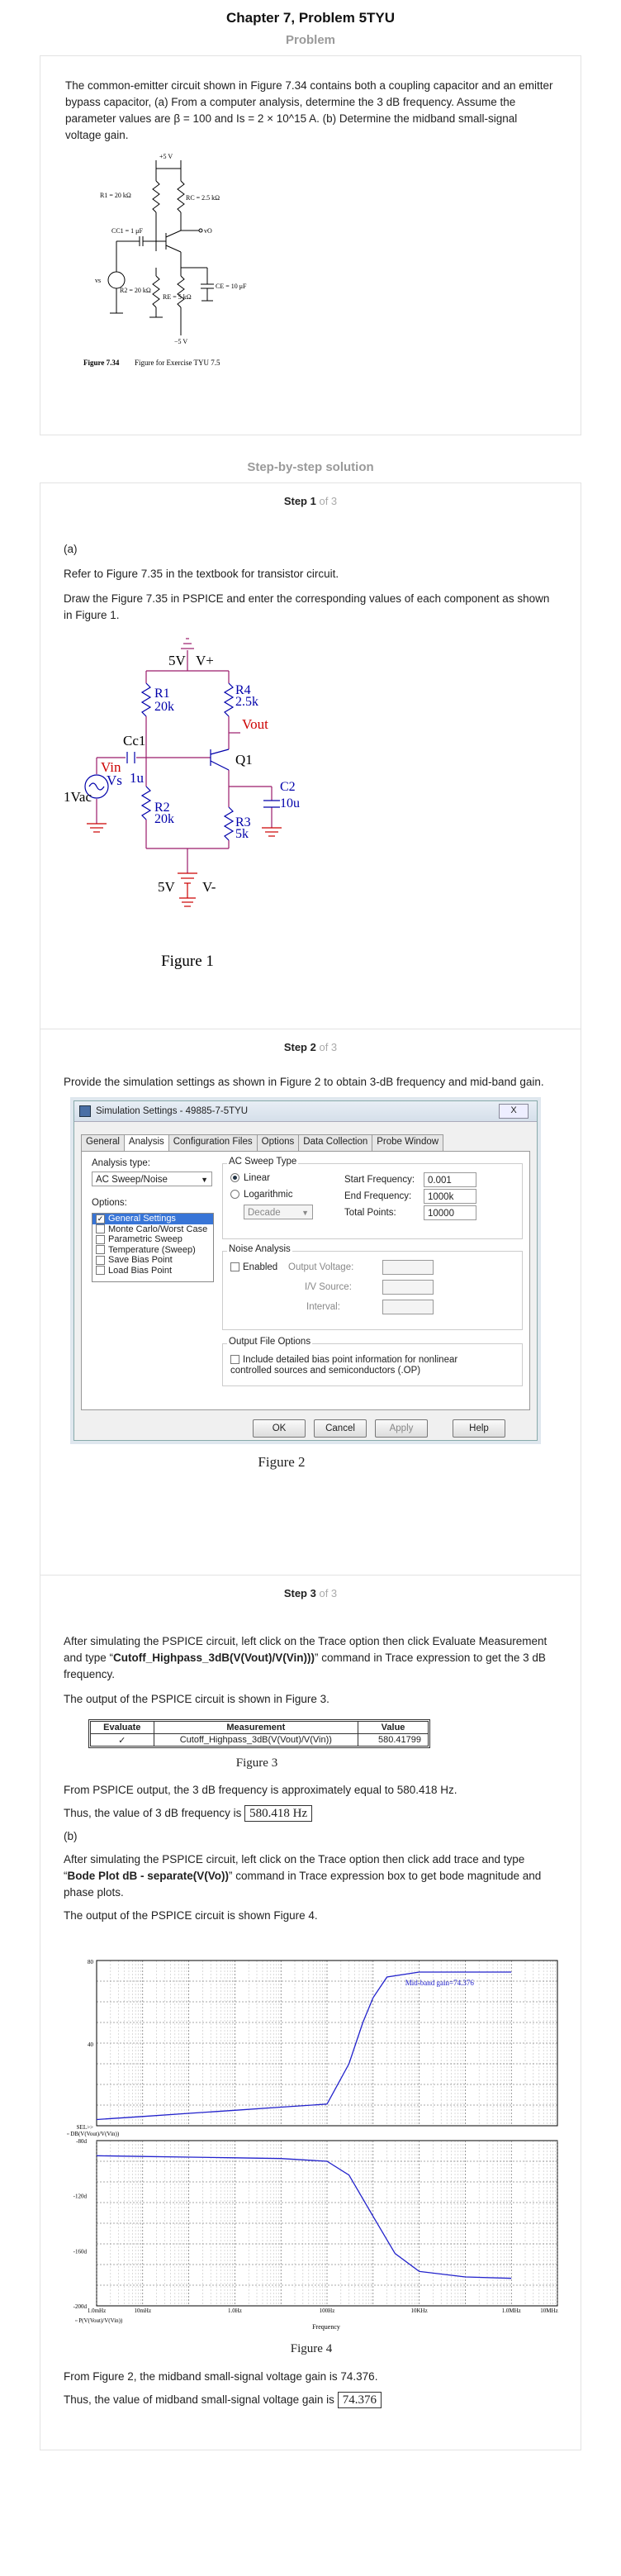  Describe the element at coordinates (408, 1287) in the screenshot. I see `iv-source-input` at that location.